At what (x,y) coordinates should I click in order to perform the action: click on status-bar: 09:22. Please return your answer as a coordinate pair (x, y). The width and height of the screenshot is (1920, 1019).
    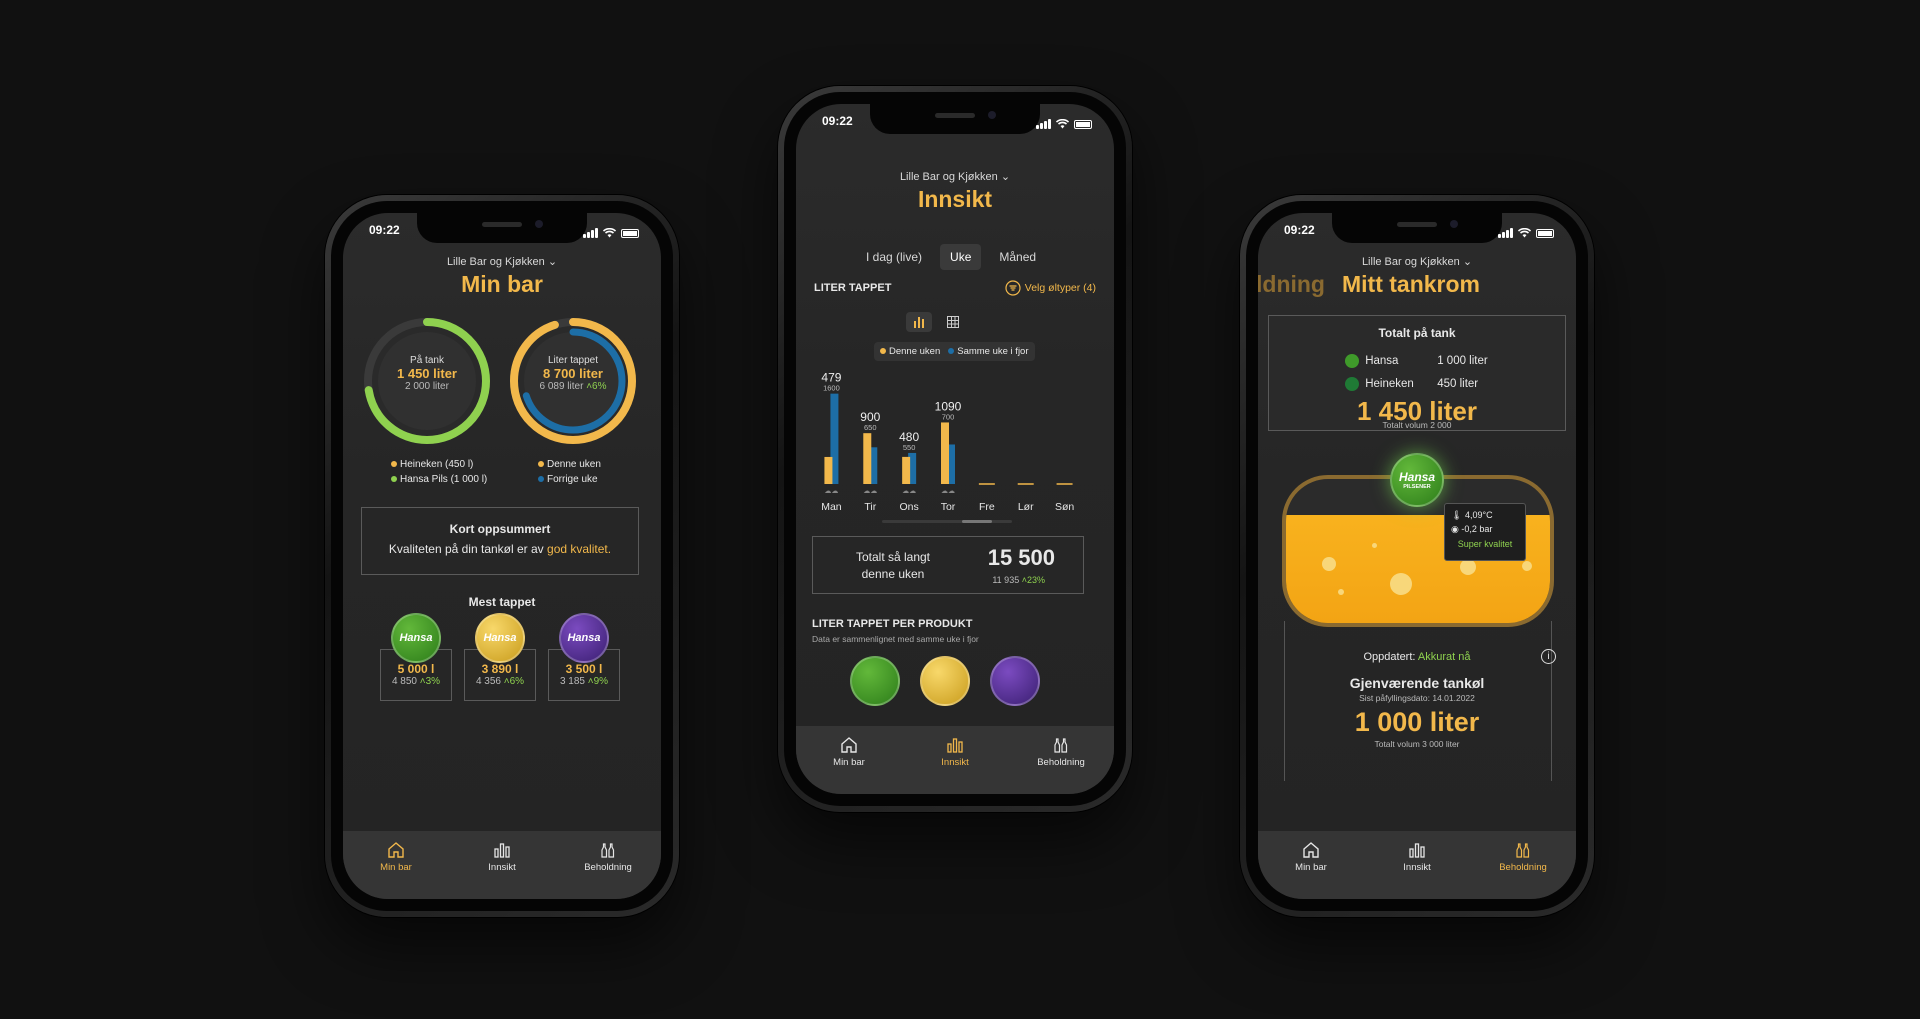
    Looking at the image, I should click on (955, 124).